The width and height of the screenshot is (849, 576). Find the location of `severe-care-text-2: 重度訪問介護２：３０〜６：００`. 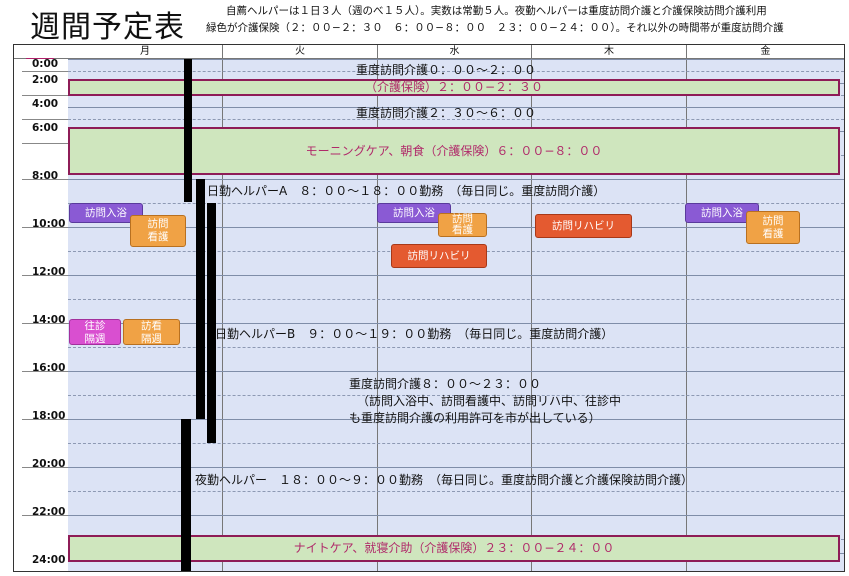

severe-care-text-2: 重度訪問介護２：３０〜６：００ is located at coordinates (446, 113).